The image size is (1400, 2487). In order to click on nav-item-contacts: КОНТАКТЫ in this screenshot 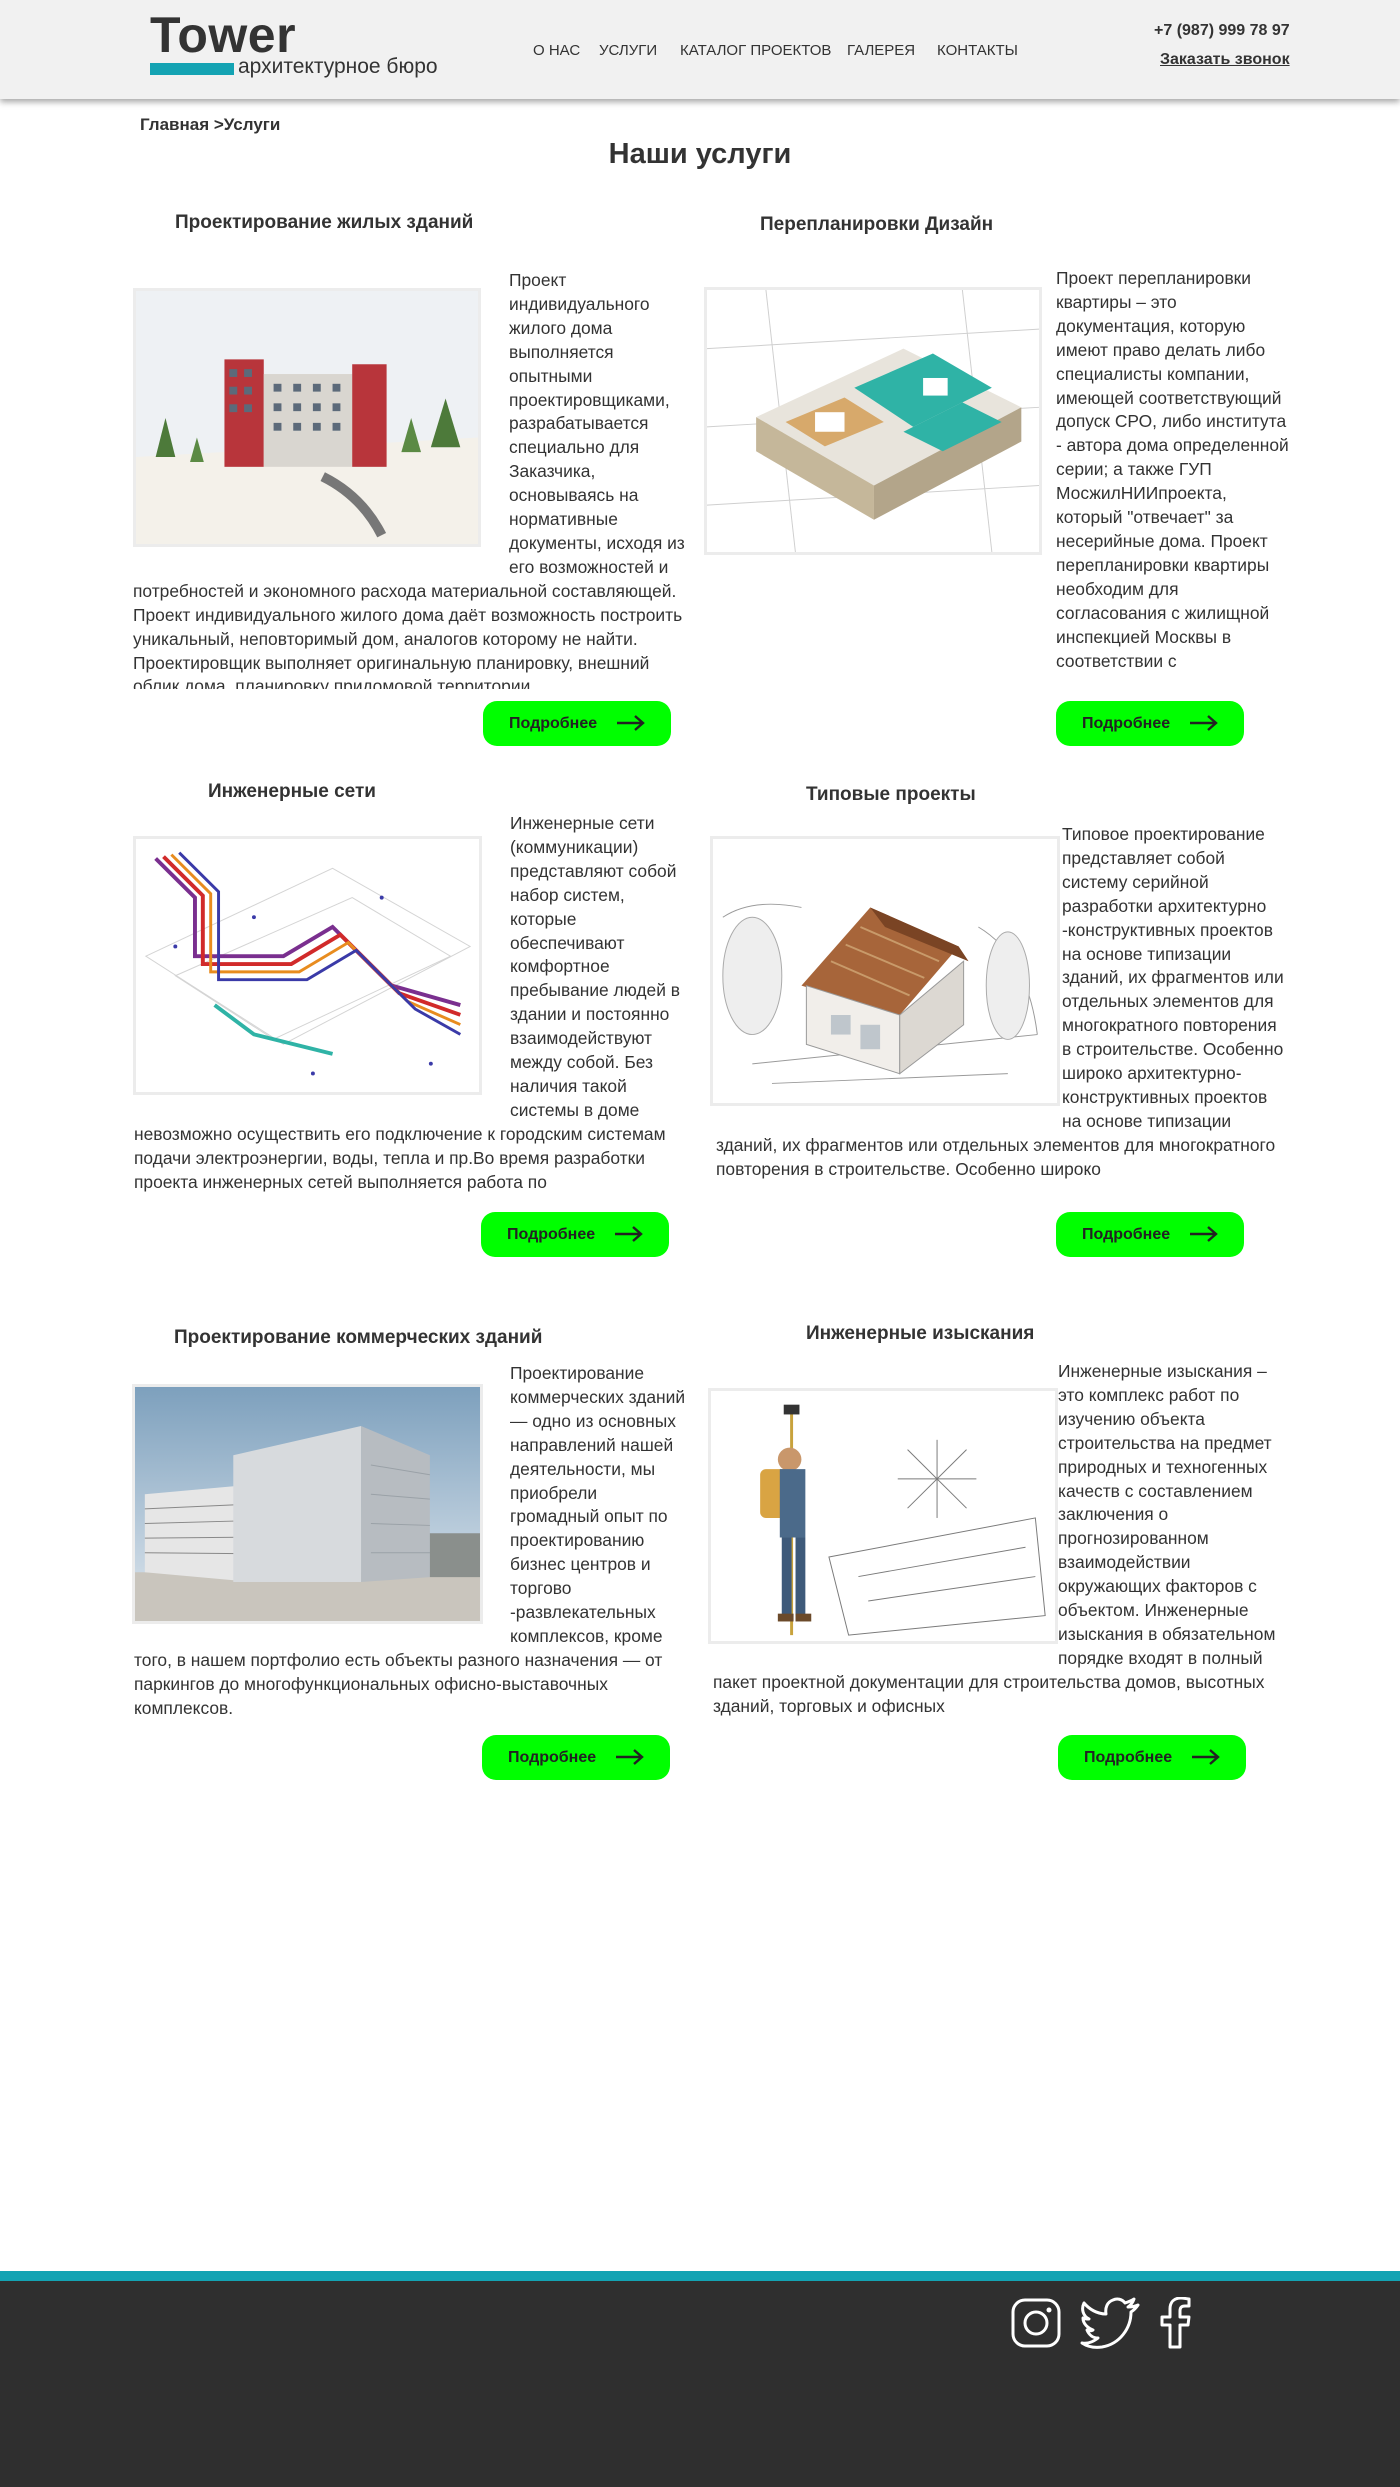, I will do `click(977, 51)`.